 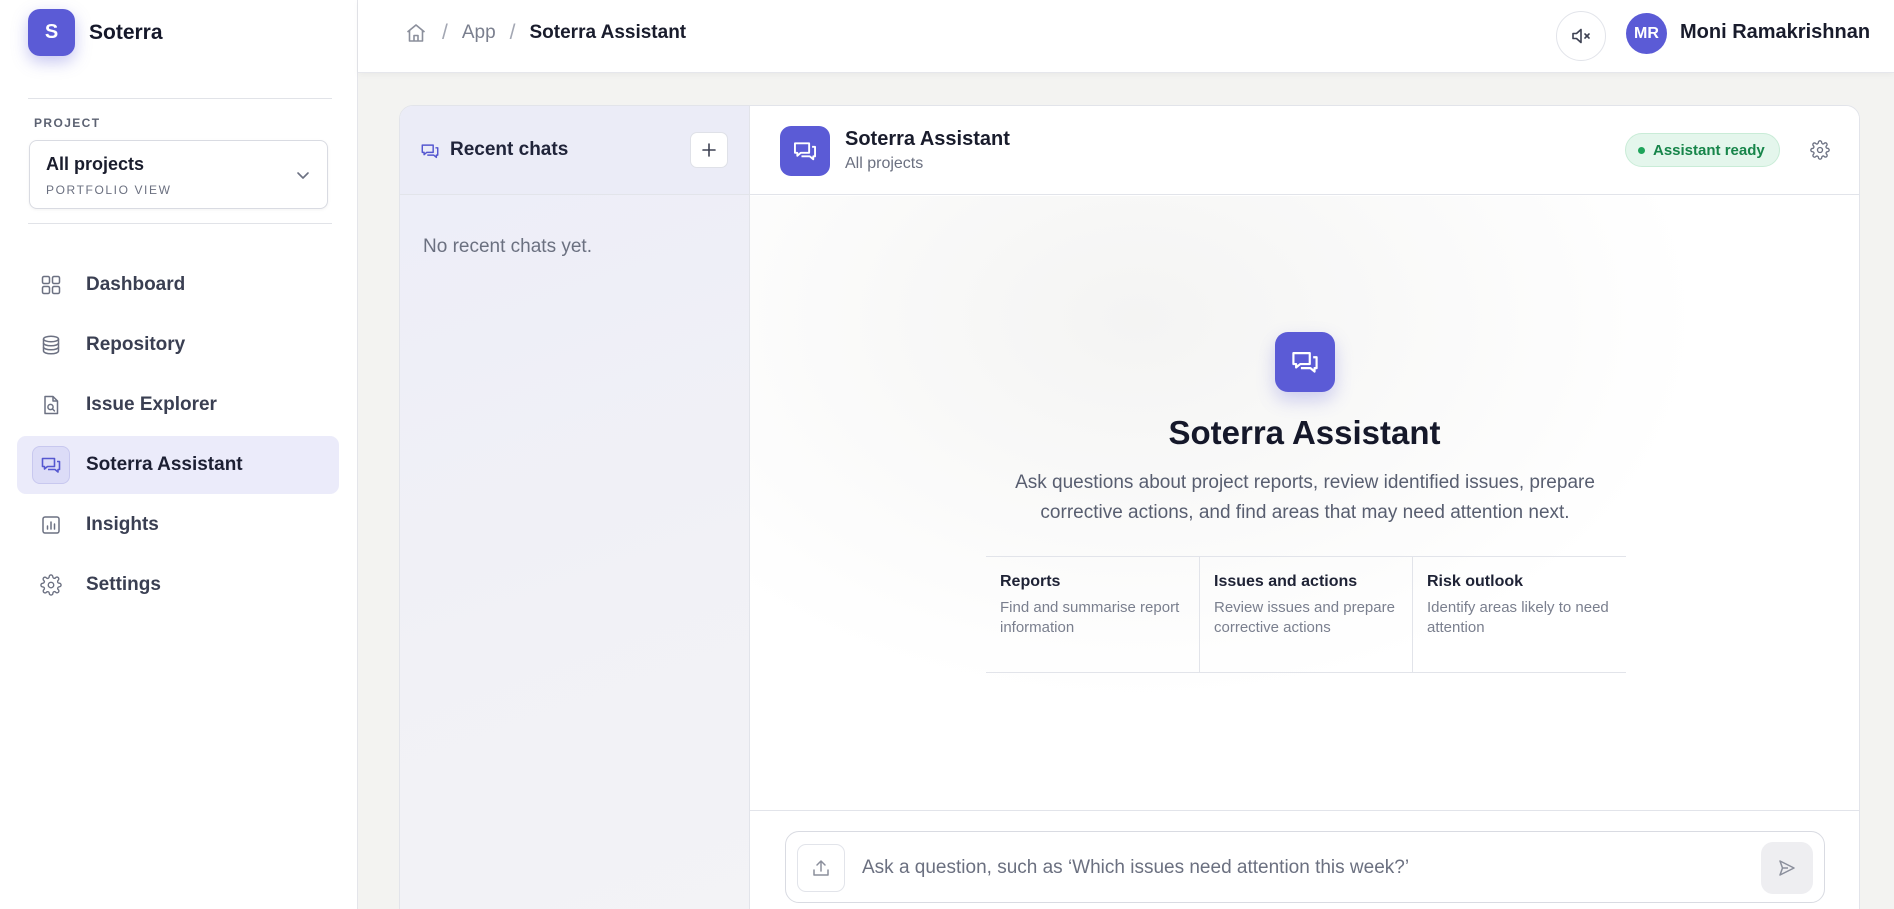 I want to click on brand-name: Soterra, so click(x=126, y=32).